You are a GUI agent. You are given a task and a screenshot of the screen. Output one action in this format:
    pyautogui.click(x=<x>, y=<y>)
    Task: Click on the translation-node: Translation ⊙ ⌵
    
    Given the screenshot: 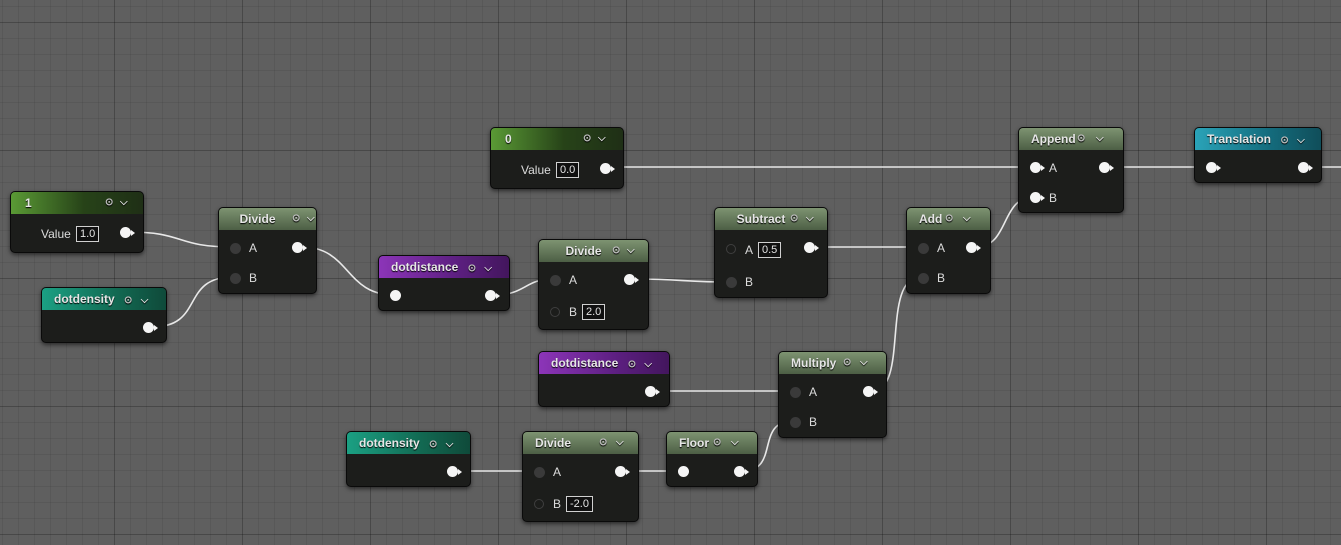 What is the action you would take?
    pyautogui.click(x=1258, y=155)
    